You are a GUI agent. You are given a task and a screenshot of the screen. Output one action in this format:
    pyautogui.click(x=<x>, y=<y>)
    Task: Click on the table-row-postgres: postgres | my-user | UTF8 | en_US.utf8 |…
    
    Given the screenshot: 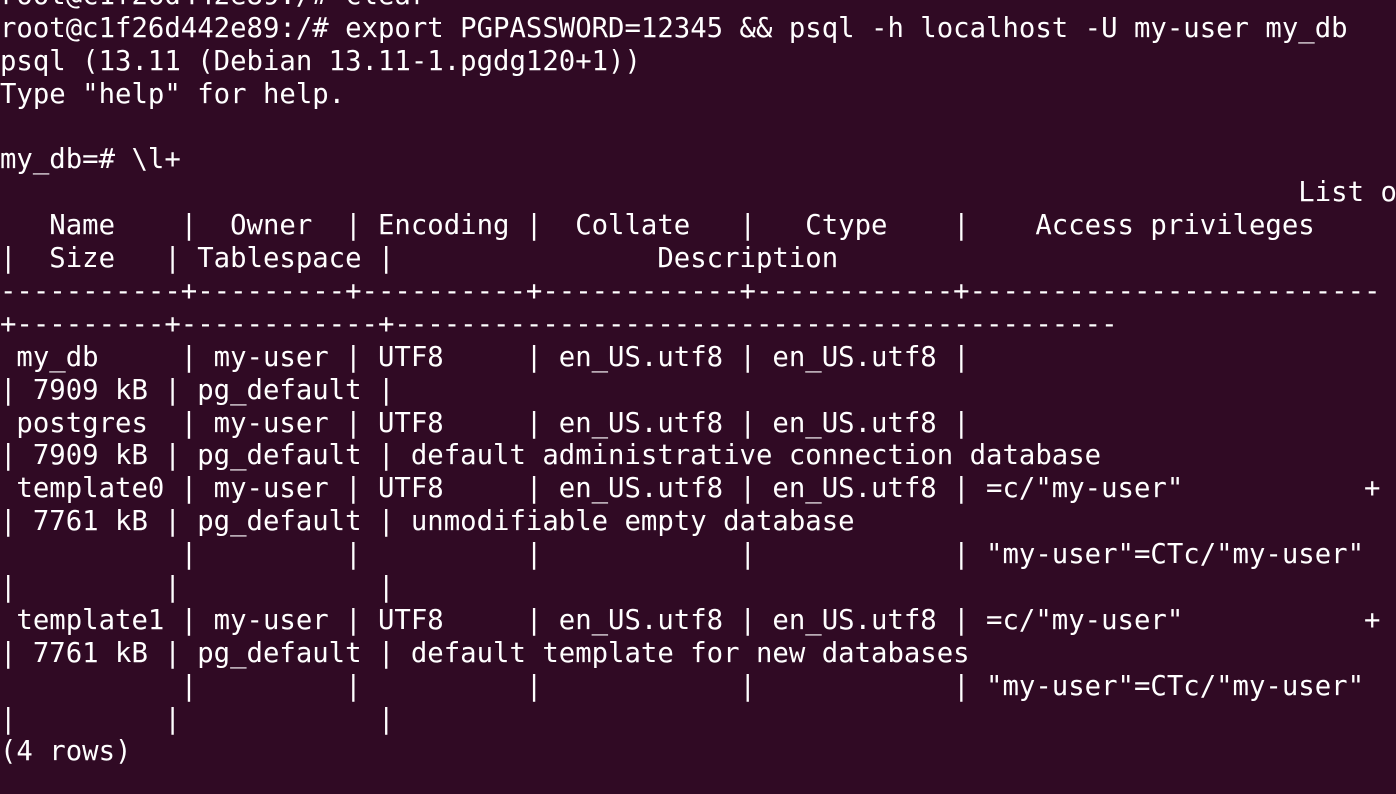 What is the action you would take?
    pyautogui.click(x=690, y=423)
    